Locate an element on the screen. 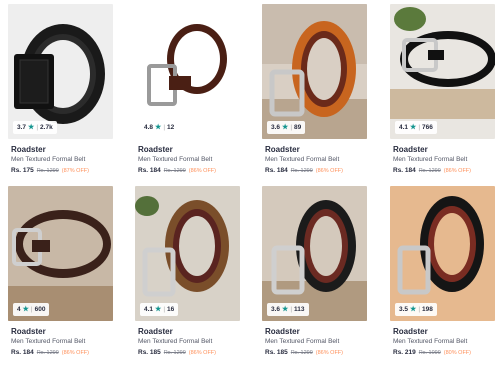 The width and height of the screenshot is (500, 365). rating-badge: 3.5 ★ | 198 is located at coordinates (416, 309).